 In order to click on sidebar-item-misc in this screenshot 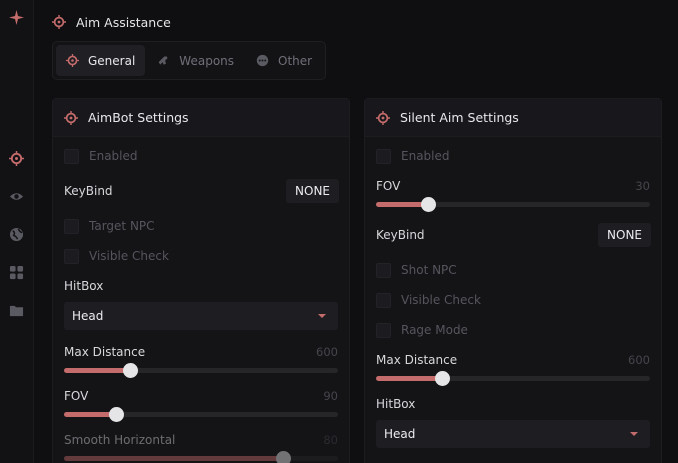, I will do `click(16, 272)`.